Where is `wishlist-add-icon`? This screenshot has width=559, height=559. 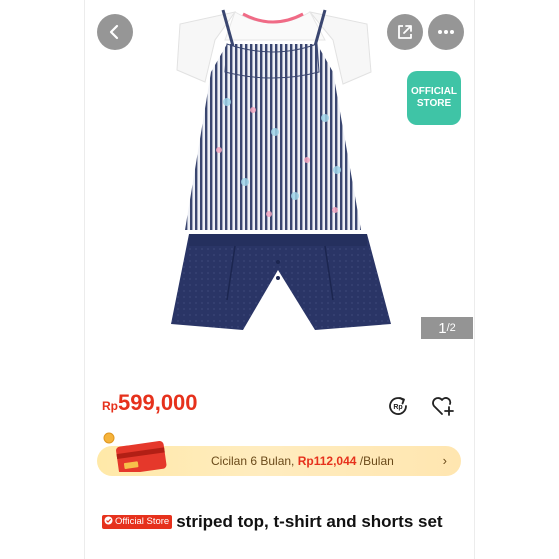 wishlist-add-icon is located at coordinates (443, 406).